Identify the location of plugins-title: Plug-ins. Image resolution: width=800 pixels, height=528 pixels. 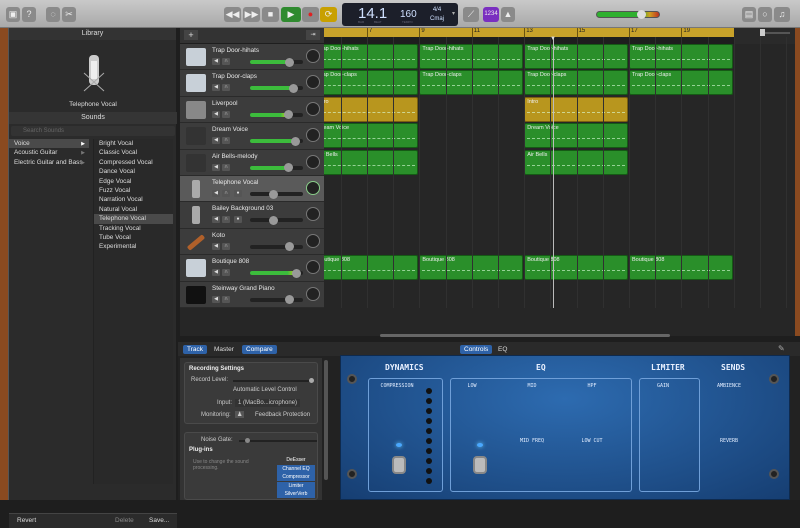
(201, 450).